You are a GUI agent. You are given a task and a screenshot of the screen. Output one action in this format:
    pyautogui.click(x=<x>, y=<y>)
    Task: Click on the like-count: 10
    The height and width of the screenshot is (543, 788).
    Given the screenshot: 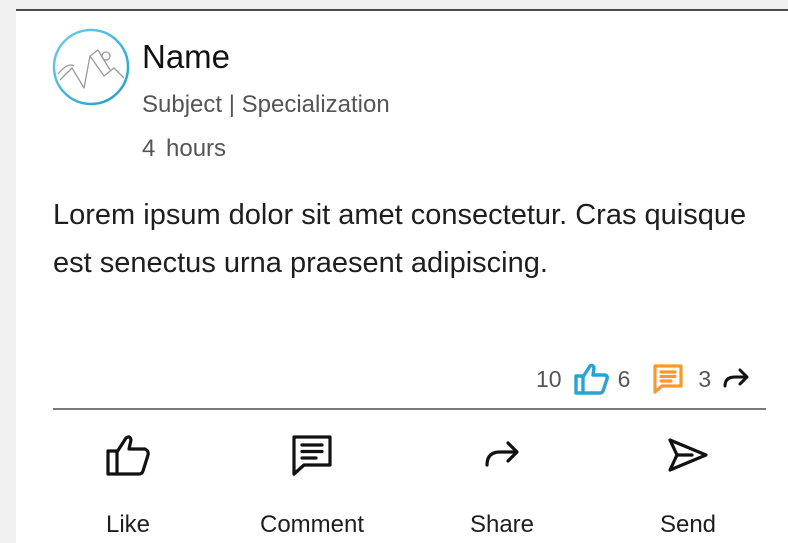 What is the action you would take?
    pyautogui.click(x=549, y=378)
    